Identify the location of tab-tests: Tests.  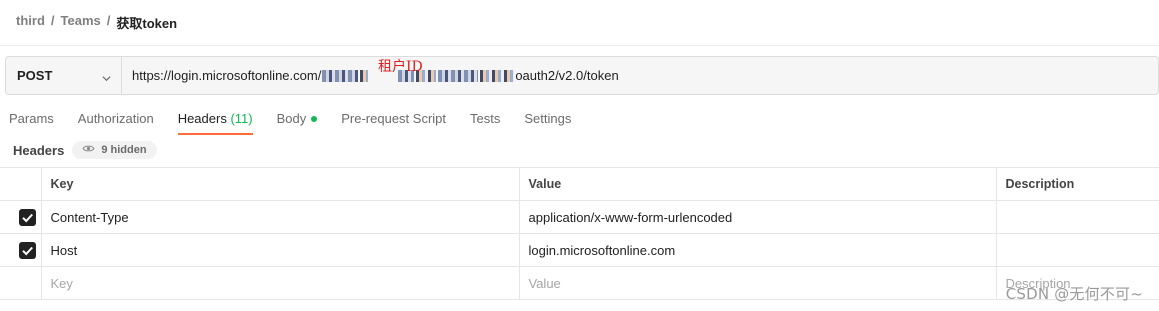
(485, 121).